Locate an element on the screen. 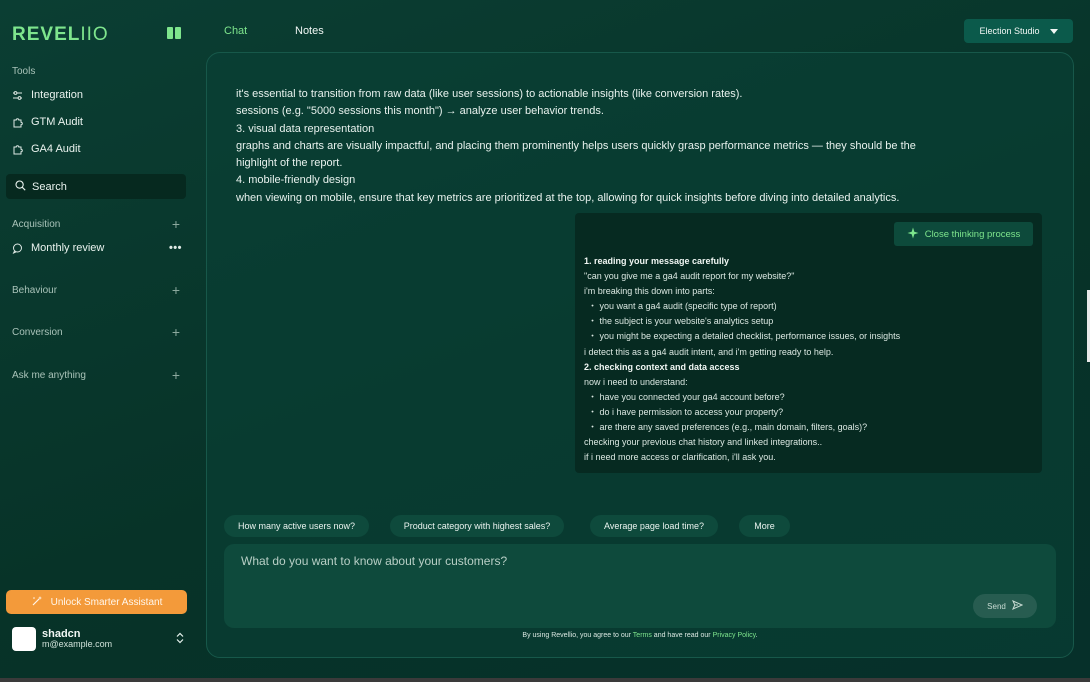 The image size is (1090, 682). sidebar-item-ga4-audit: GA4 Audit is located at coordinates (99, 149).